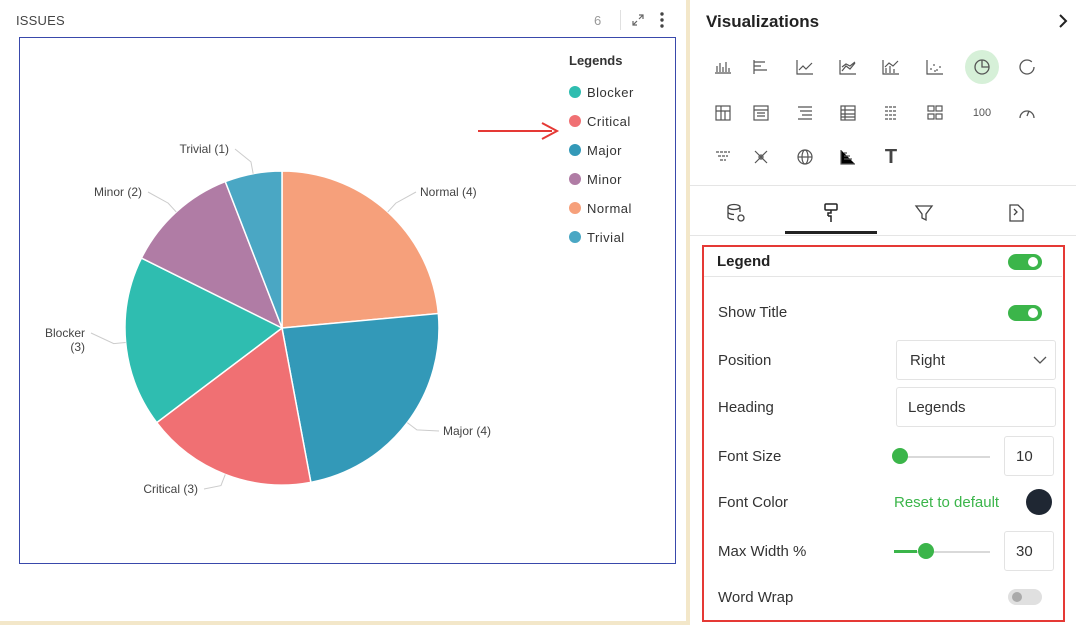 Image resolution: width=1076 pixels, height=625 pixels. I want to click on format-brush-icon, so click(831, 212).